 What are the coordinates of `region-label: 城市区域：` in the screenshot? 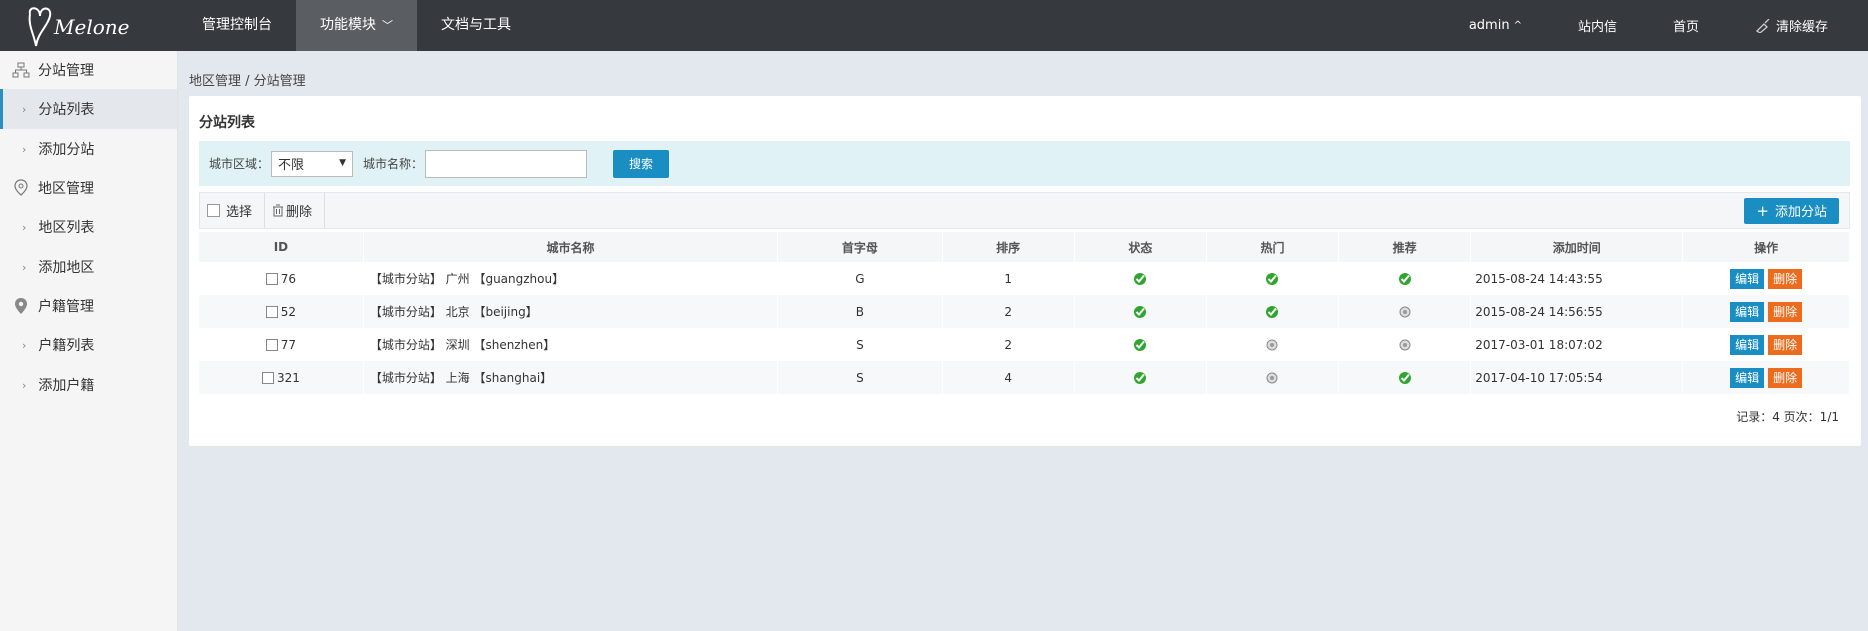 It's located at (239, 164).